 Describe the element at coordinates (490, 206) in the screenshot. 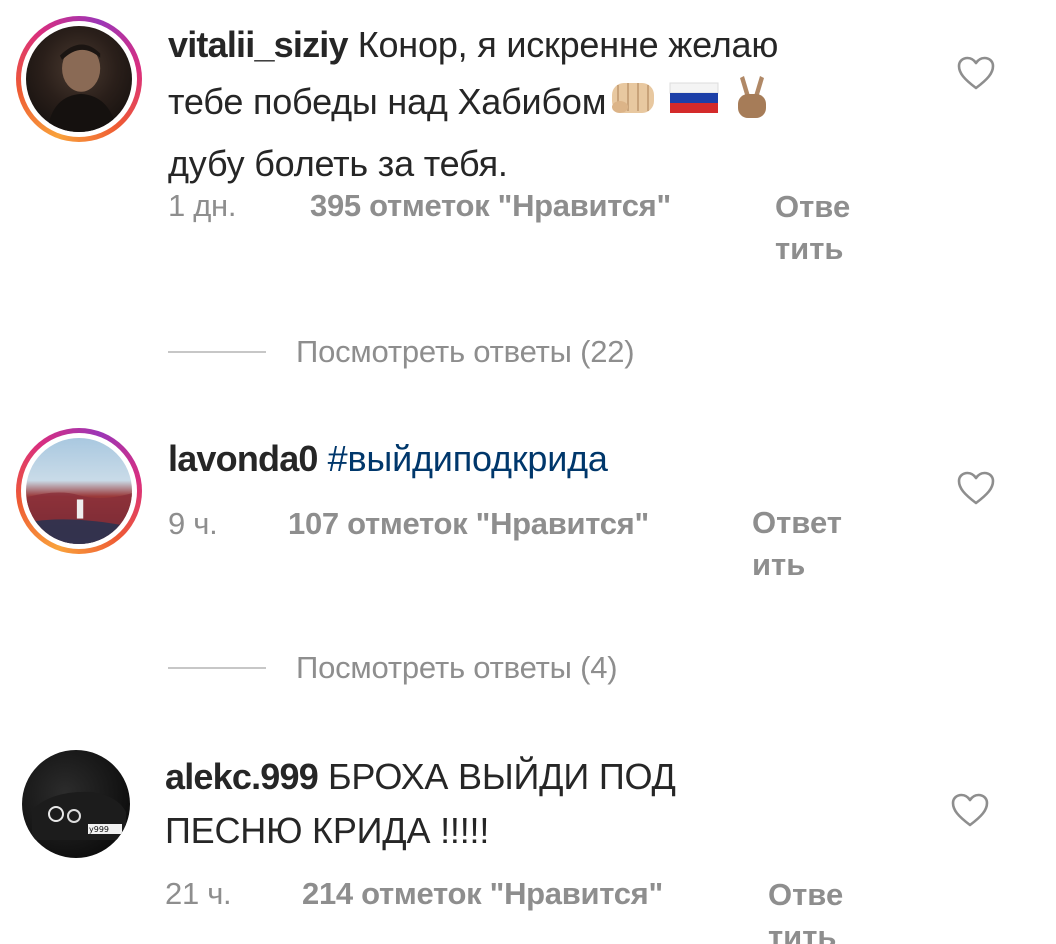

I see `comment-likes-count: 395 отметок "Нравится"` at that location.